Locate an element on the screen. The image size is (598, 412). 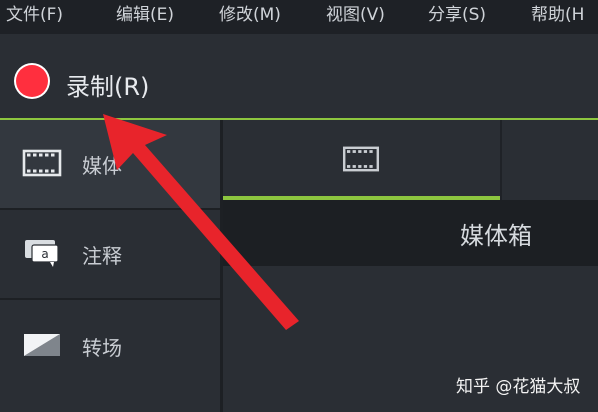
sidebar-item-media: 媒体 is located at coordinates (110, 164).